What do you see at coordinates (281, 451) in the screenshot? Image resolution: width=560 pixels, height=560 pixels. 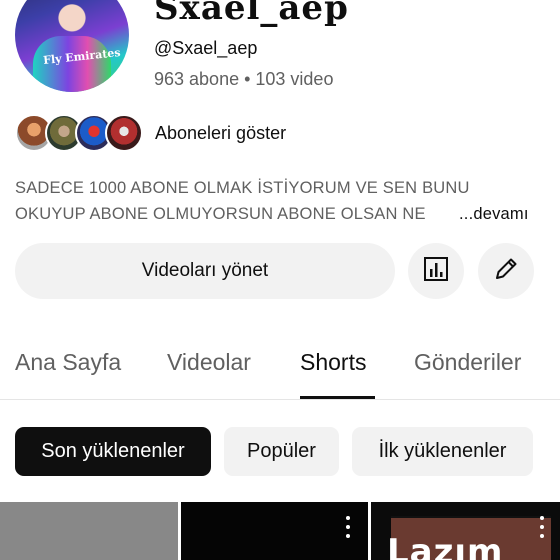 I see `filter-popular-chip: Popüler` at bounding box center [281, 451].